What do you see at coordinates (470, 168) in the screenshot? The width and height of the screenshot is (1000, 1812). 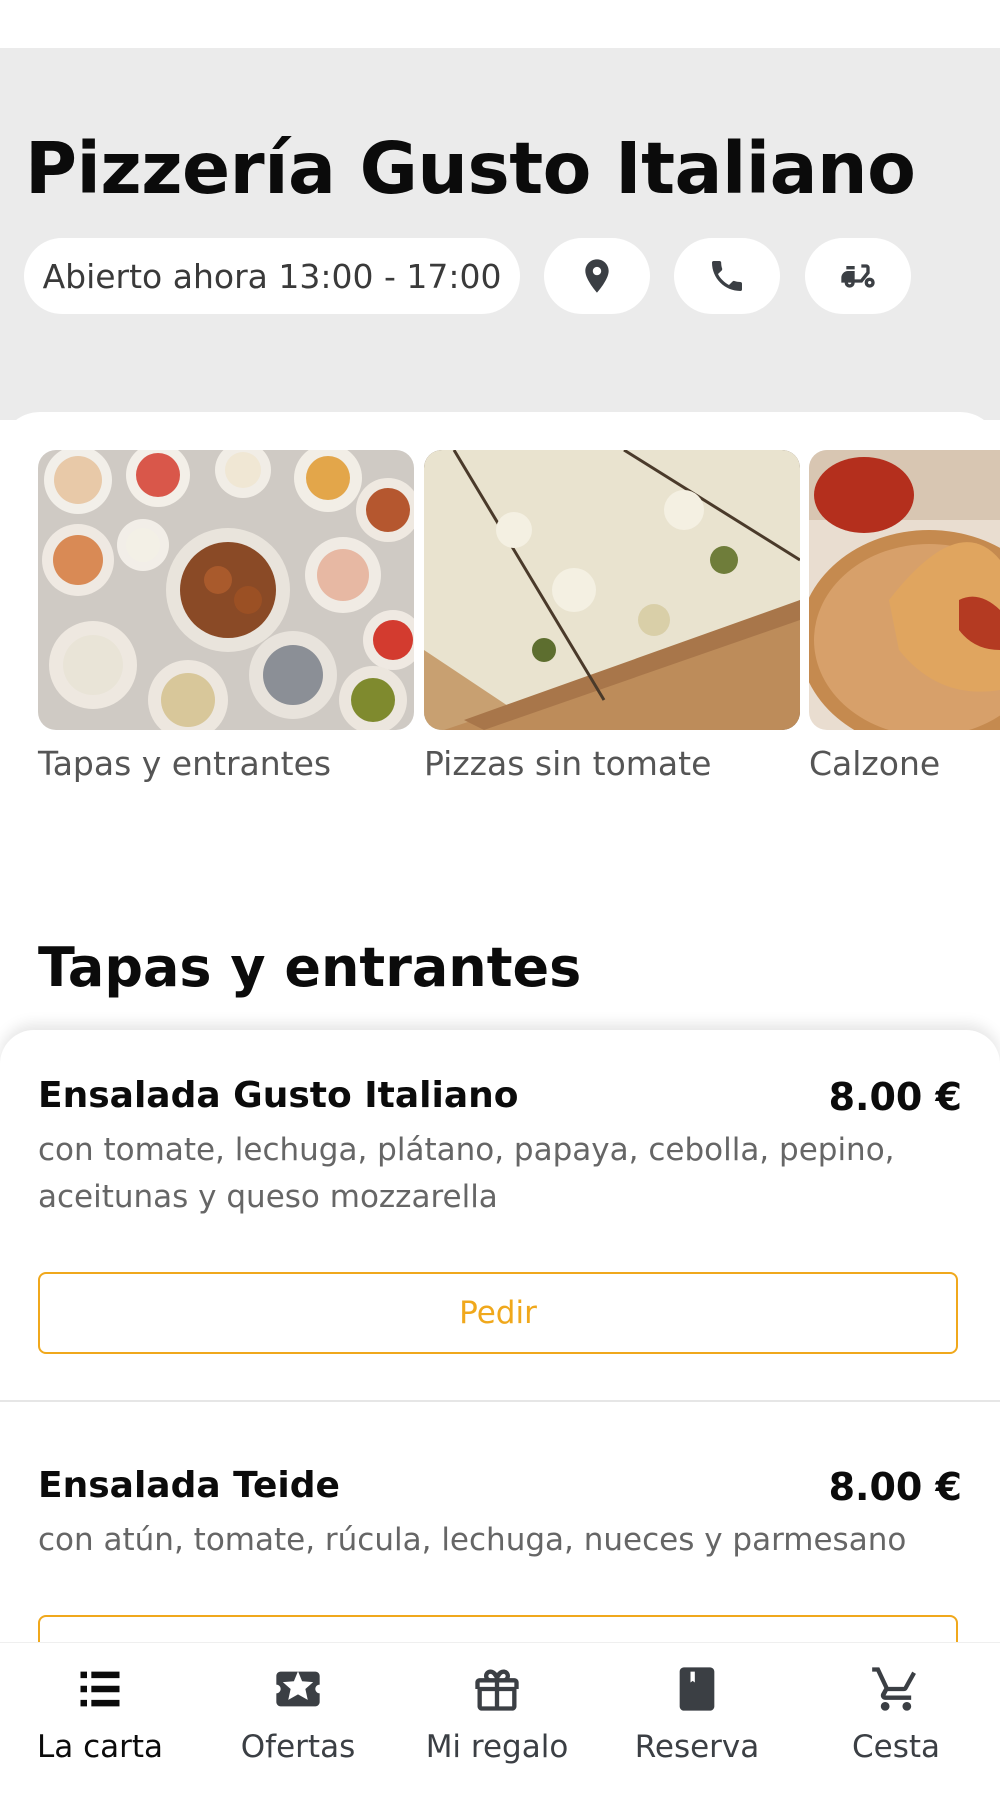 I see `restaurant-name: Pizzería Gusto Italiano` at bounding box center [470, 168].